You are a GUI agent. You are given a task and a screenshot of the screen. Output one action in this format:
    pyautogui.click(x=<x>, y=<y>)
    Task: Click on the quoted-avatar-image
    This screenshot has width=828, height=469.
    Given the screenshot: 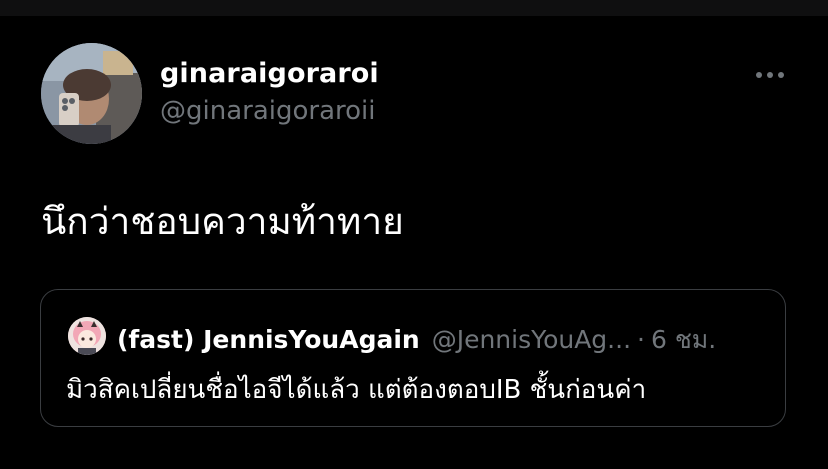 What is the action you would take?
    pyautogui.click(x=87, y=336)
    